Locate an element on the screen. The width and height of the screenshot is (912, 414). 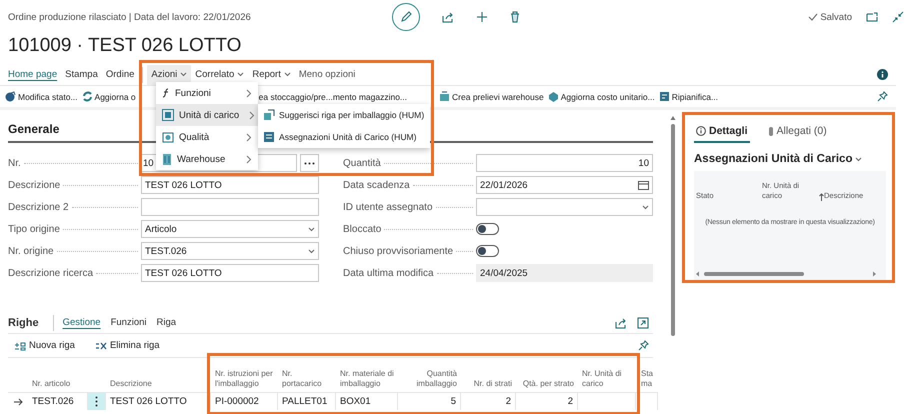
more-options-button: Meno opzioni is located at coordinates (327, 74).